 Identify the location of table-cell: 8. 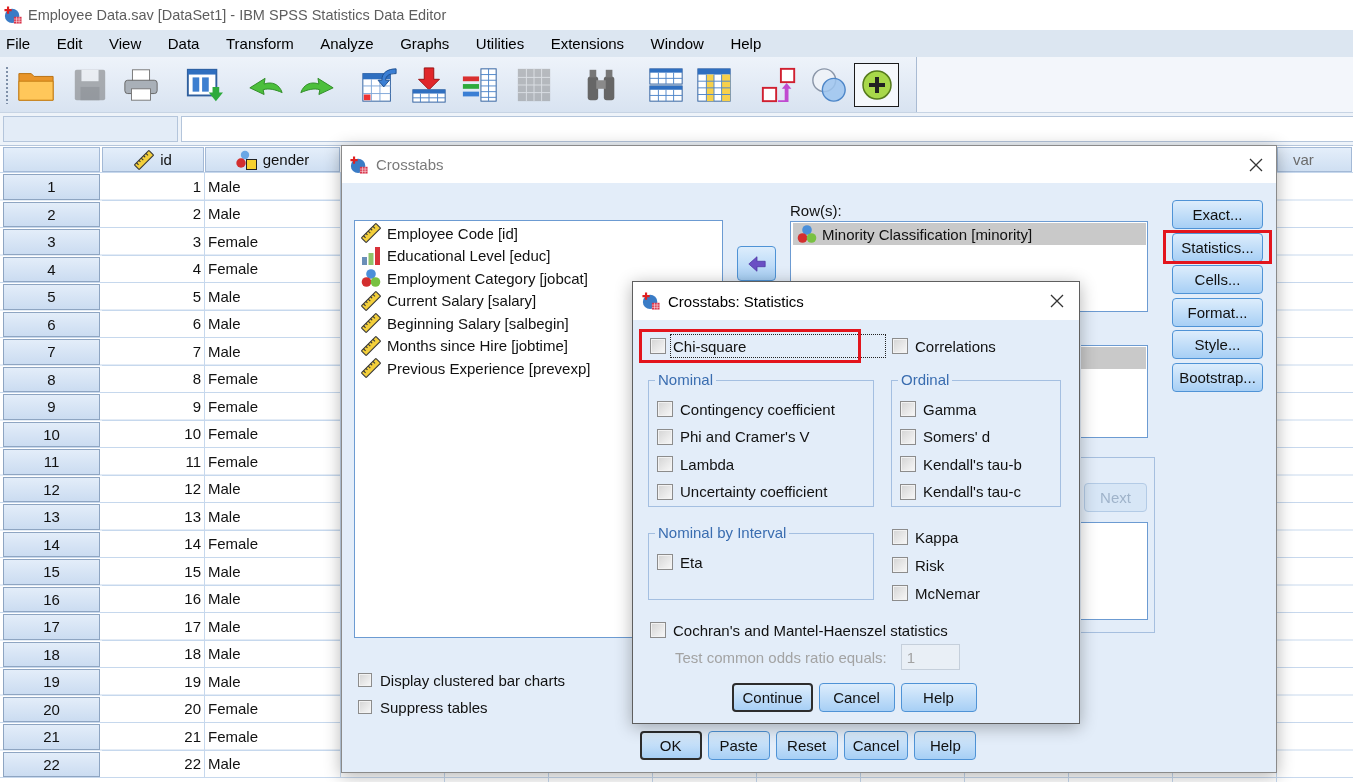
(153, 379).